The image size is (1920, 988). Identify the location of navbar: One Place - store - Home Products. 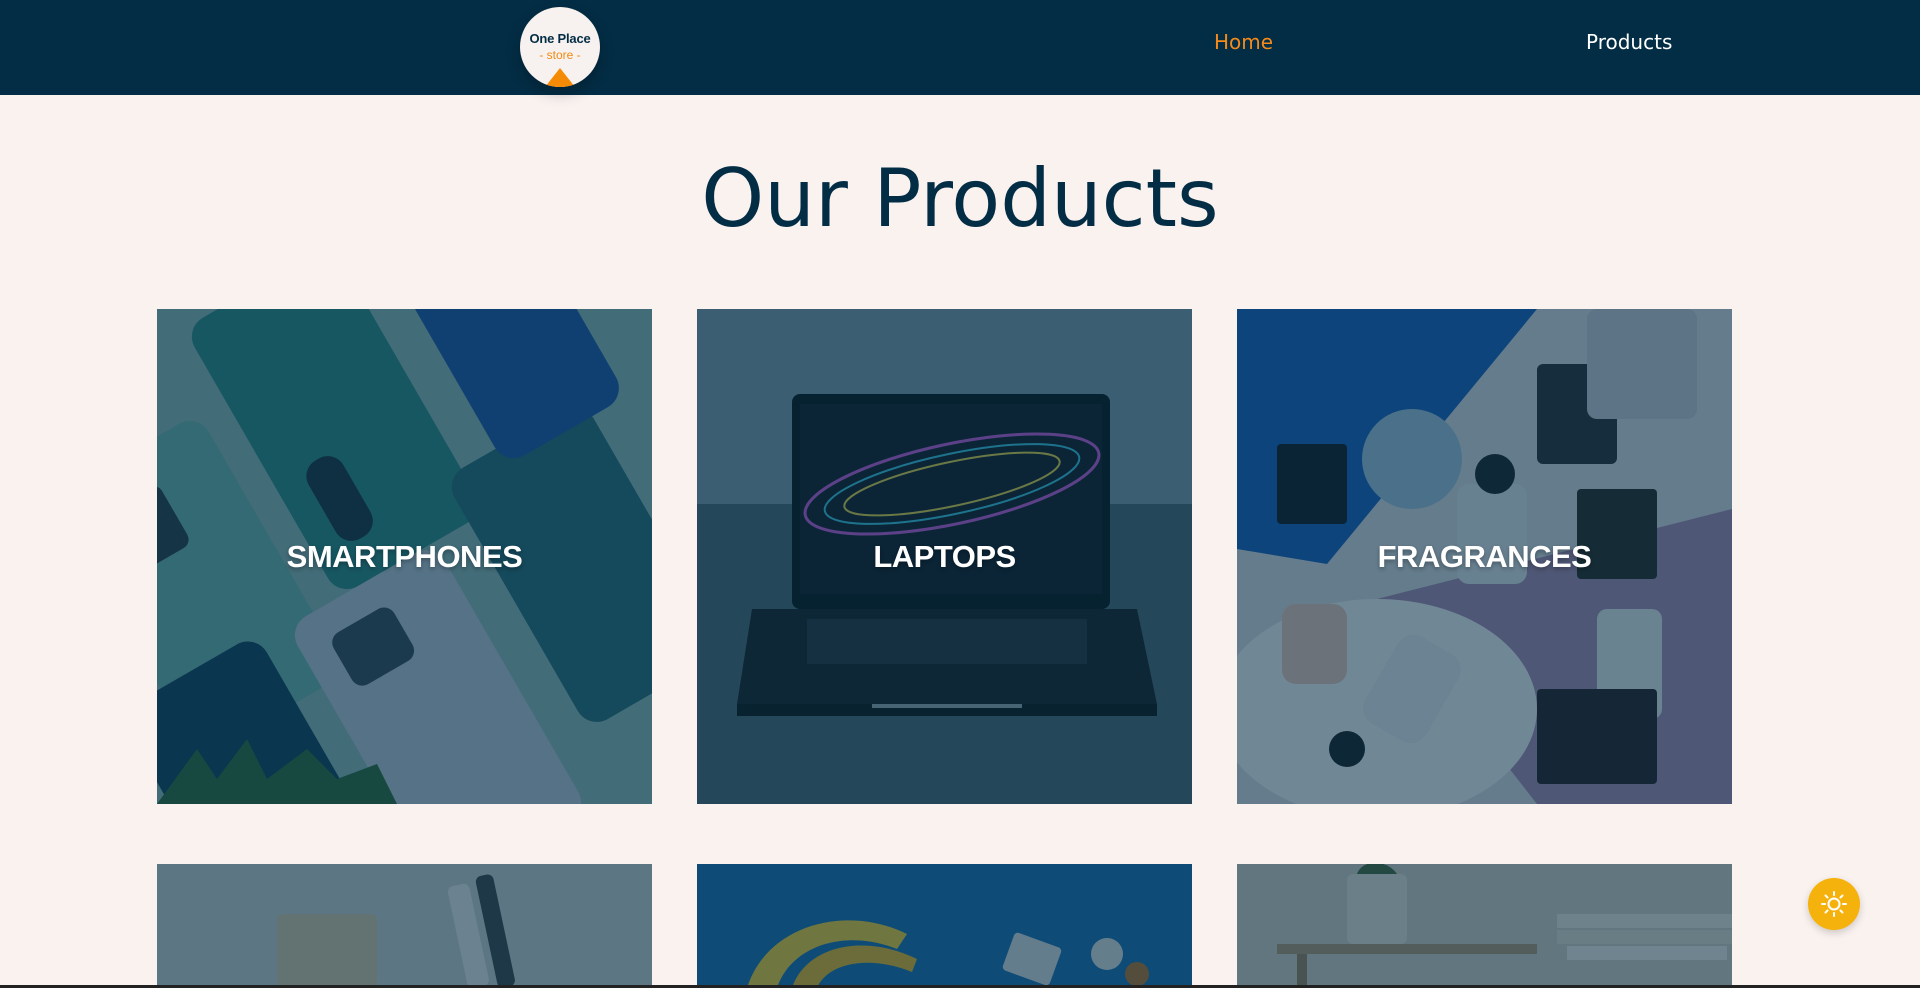
(960, 47).